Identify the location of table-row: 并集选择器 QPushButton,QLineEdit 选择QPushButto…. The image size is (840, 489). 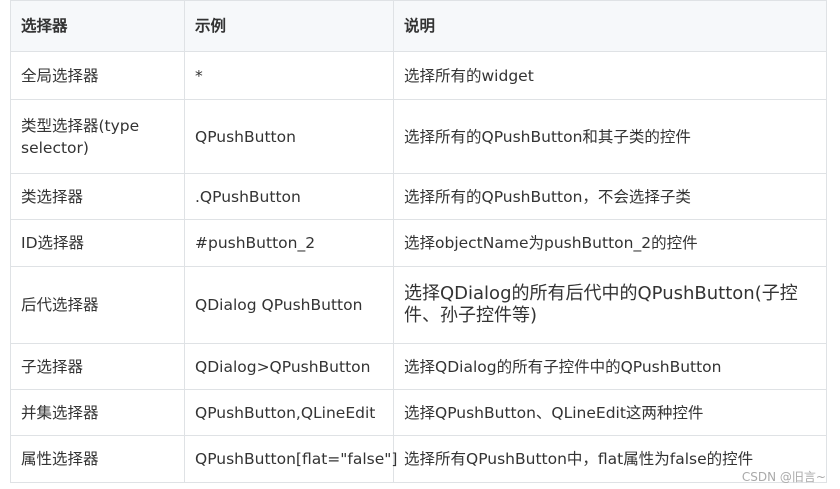
(418, 412).